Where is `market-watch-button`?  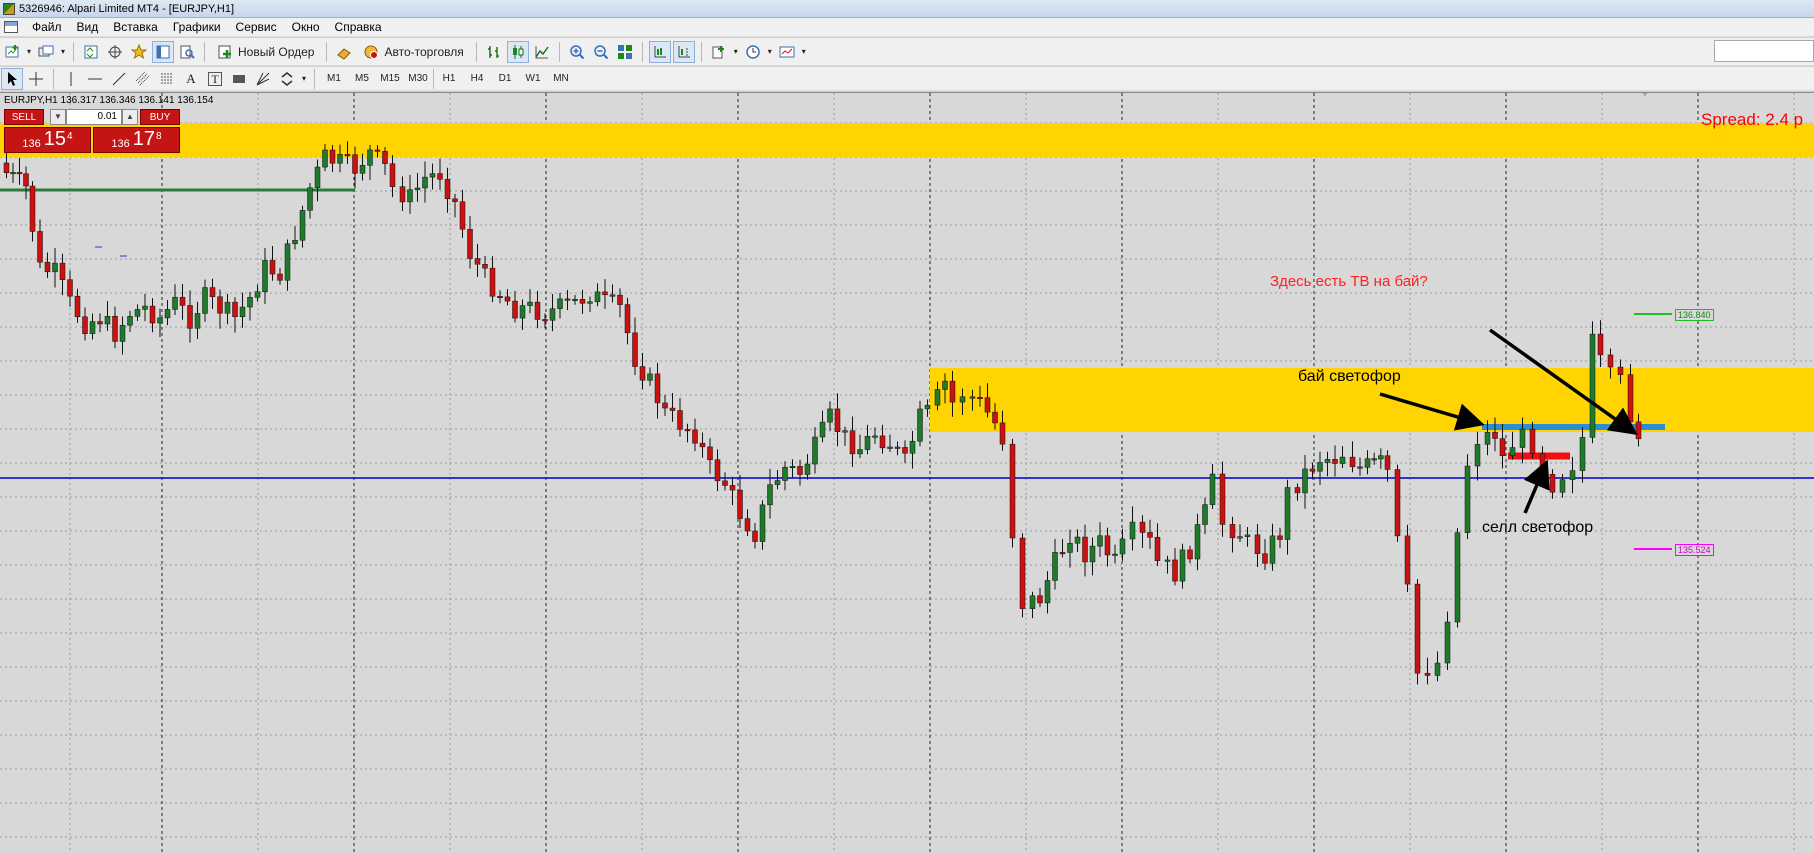 market-watch-button is located at coordinates (91, 52).